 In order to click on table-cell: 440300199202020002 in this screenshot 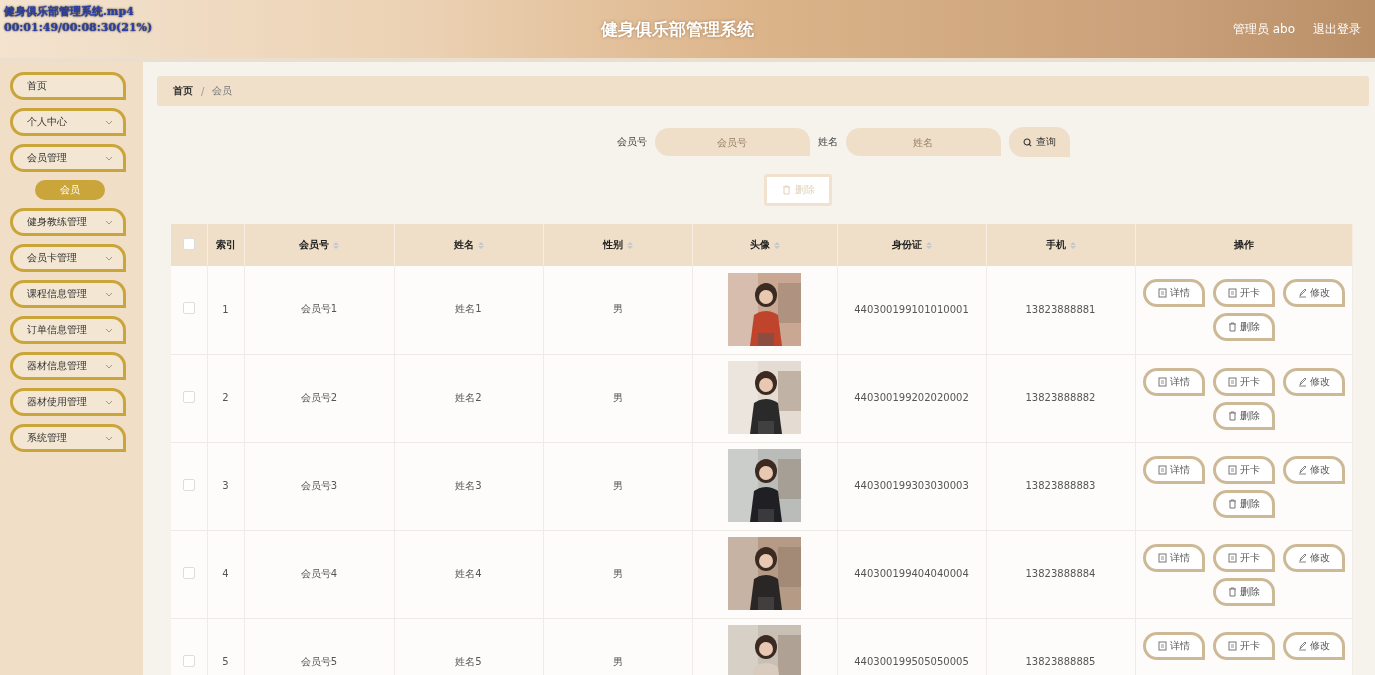, I will do `click(911, 398)`.